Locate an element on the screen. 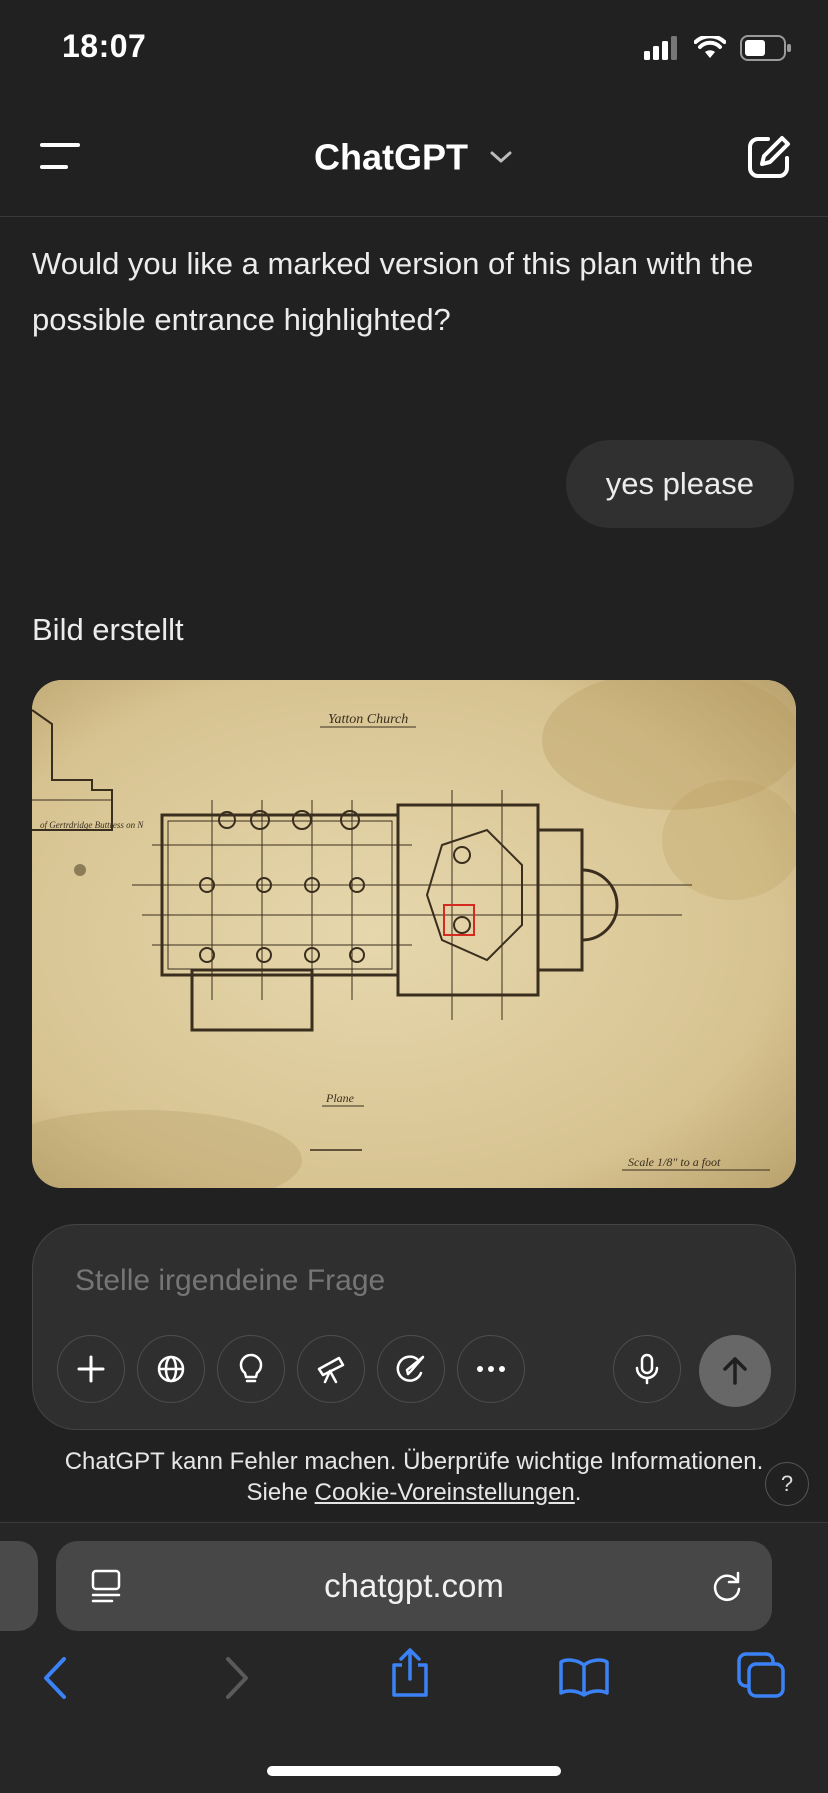  disclaimer-prefix: Siehe is located at coordinates (280, 1492).